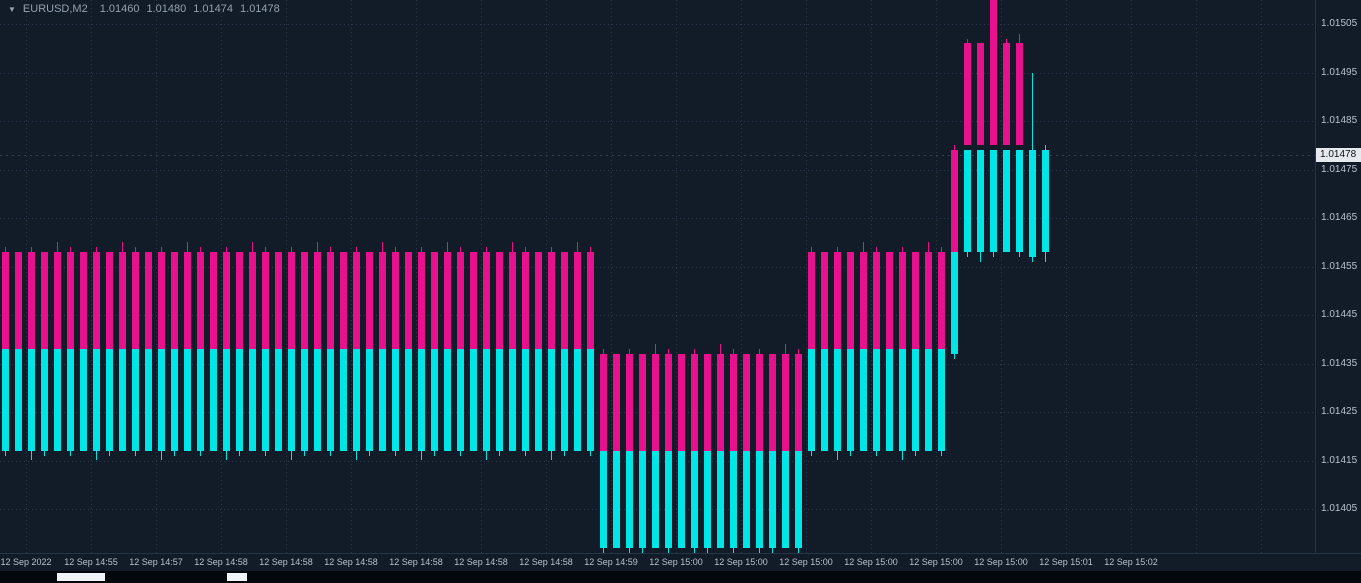 The image size is (1361, 583). Describe the element at coordinates (546, 562) in the screenshot. I see `time-axis-label: 12 Sep 14:58` at that location.